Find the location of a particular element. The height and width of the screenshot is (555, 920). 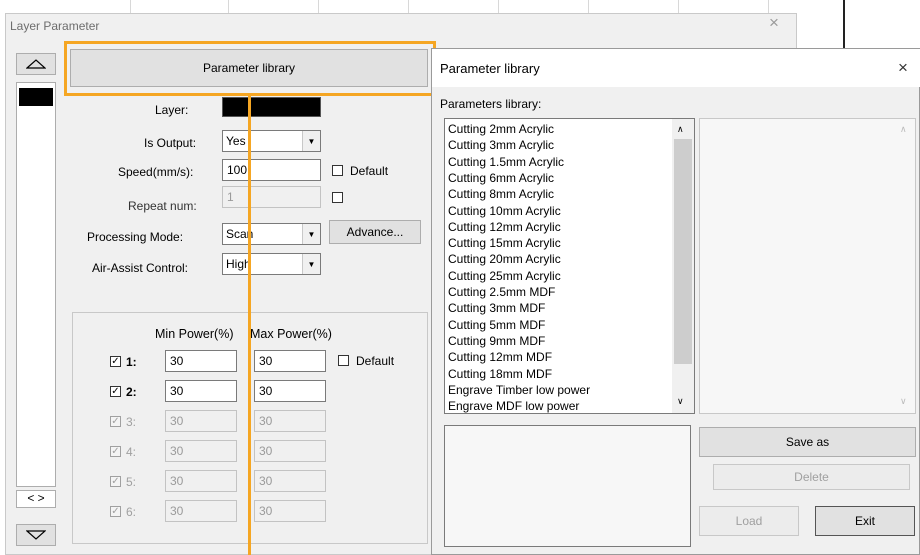

triangle-down-icon is located at coordinates (36, 535).